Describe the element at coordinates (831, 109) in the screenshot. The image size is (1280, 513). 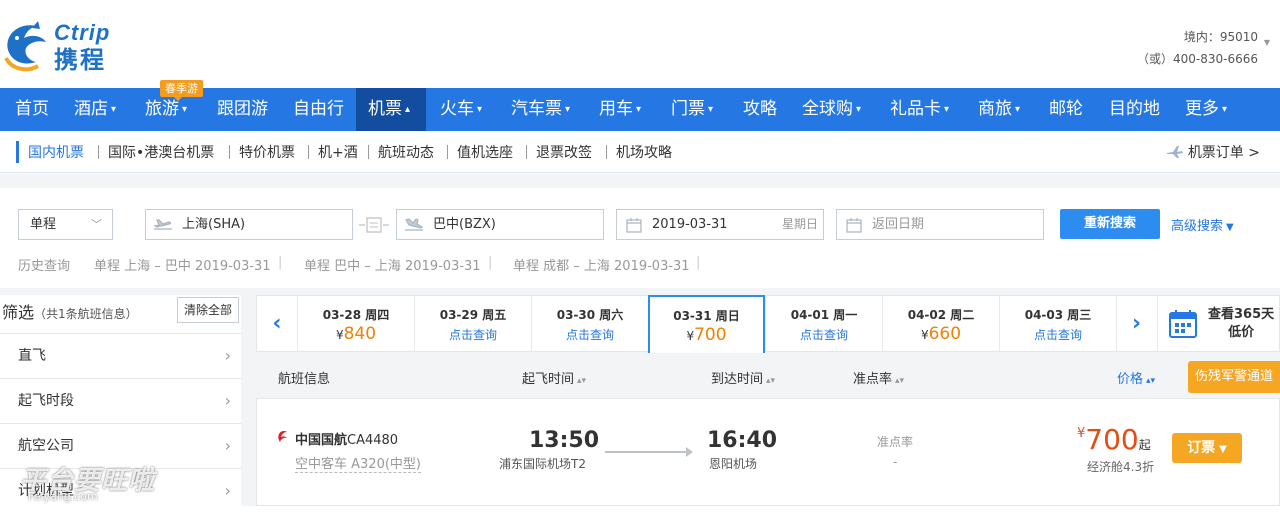
I see `nav-global-shop: 全球购 ▾` at that location.